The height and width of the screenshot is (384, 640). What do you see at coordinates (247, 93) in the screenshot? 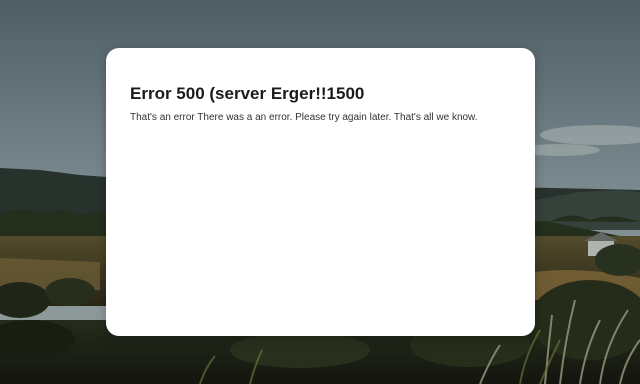
I see `error-title: Error 500 (server Erger!!1500` at bounding box center [247, 93].